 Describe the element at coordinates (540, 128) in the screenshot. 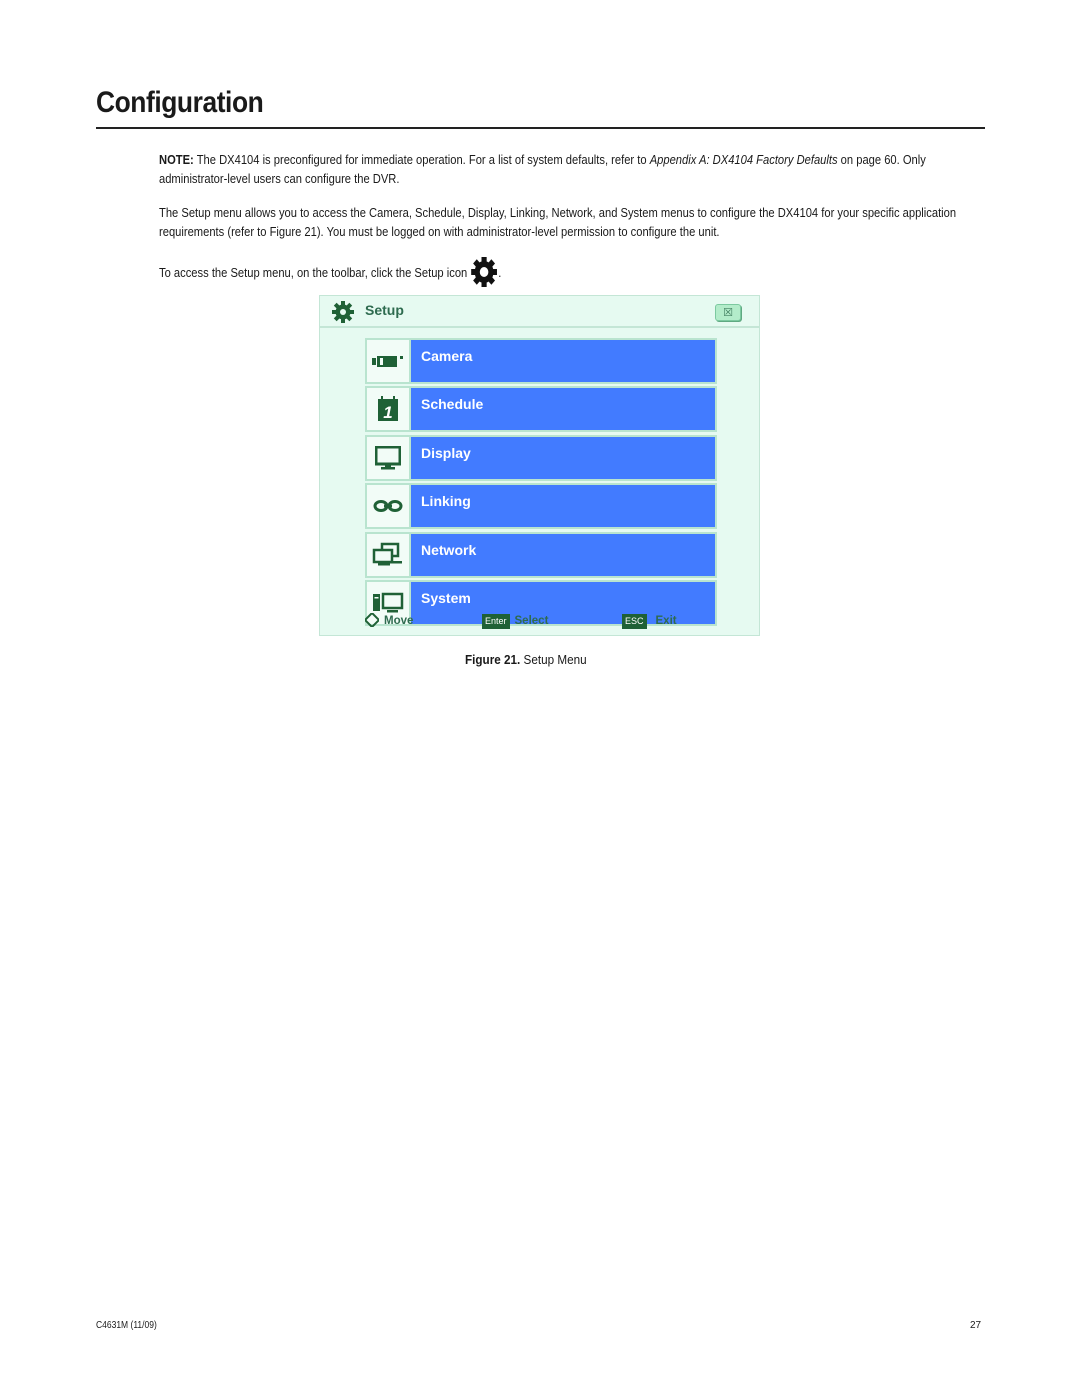

I see `title-divider` at that location.